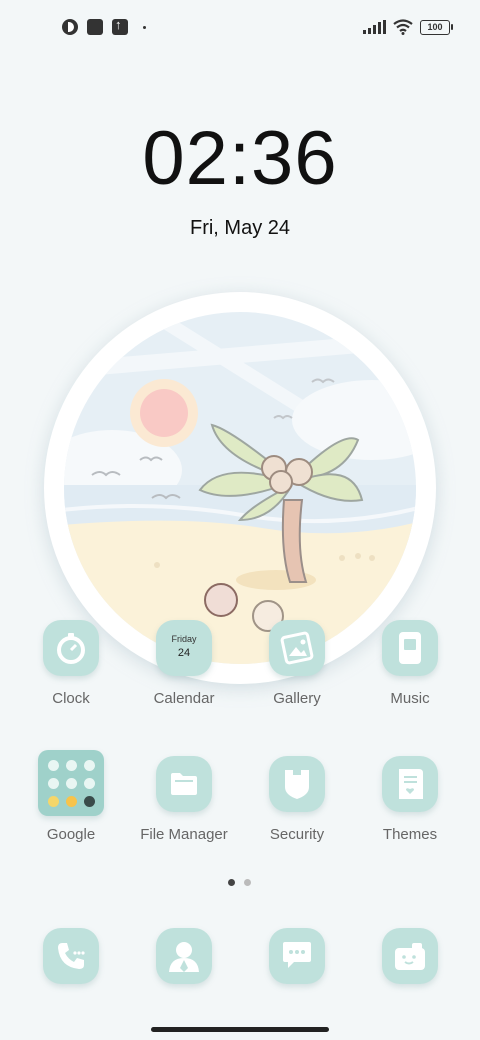 This screenshot has width=480, height=1040. I want to click on gallery-icon, so click(297, 648).